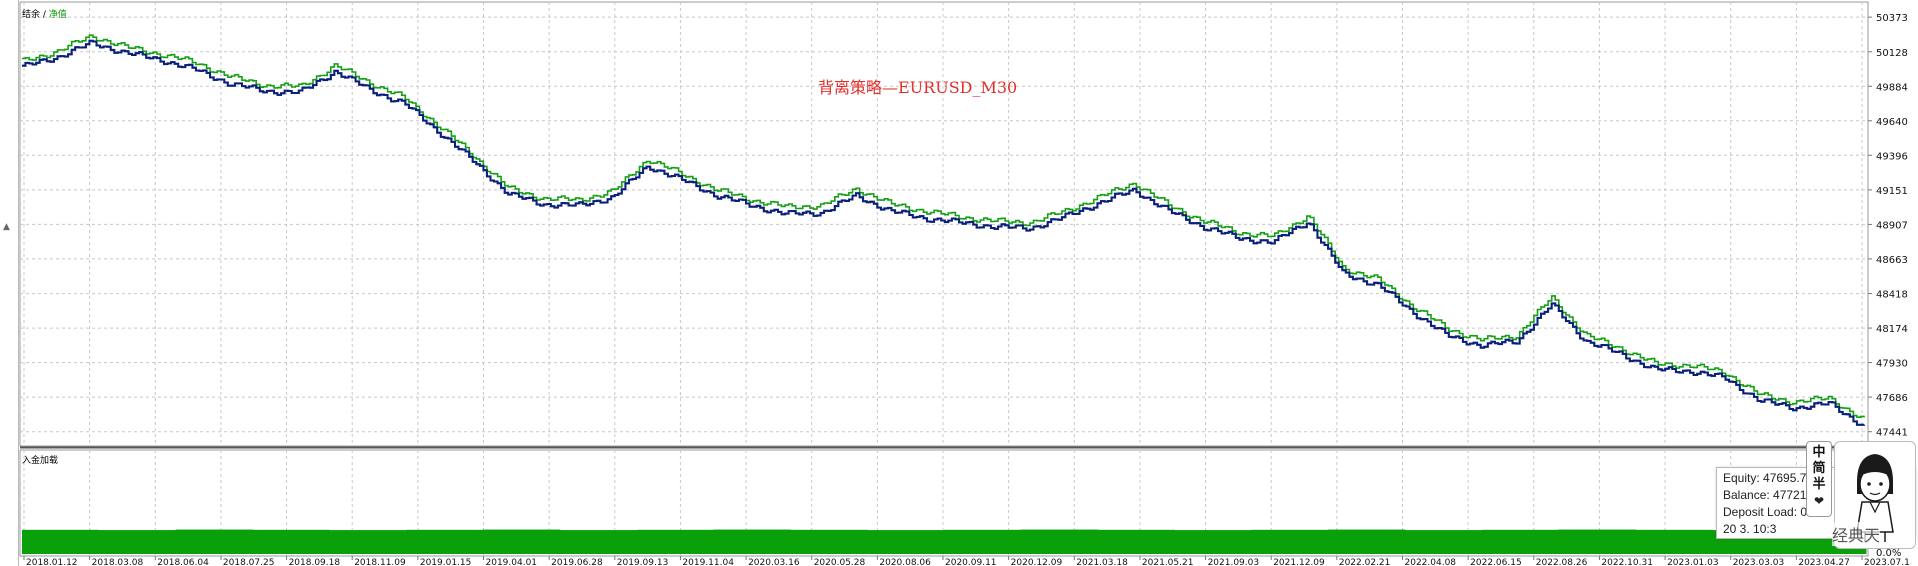 The height and width of the screenshot is (566, 1918). What do you see at coordinates (1299, 562) in the screenshot?
I see `x-tick-label: 2021.12.09` at bounding box center [1299, 562].